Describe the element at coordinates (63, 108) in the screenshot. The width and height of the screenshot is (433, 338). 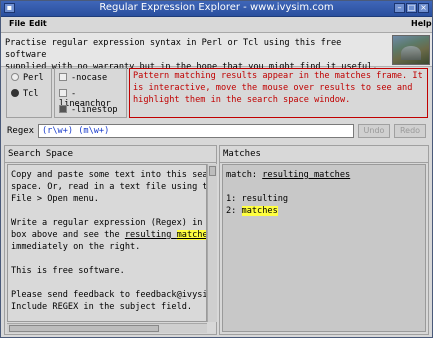
I see `linestop-check-indicator` at that location.